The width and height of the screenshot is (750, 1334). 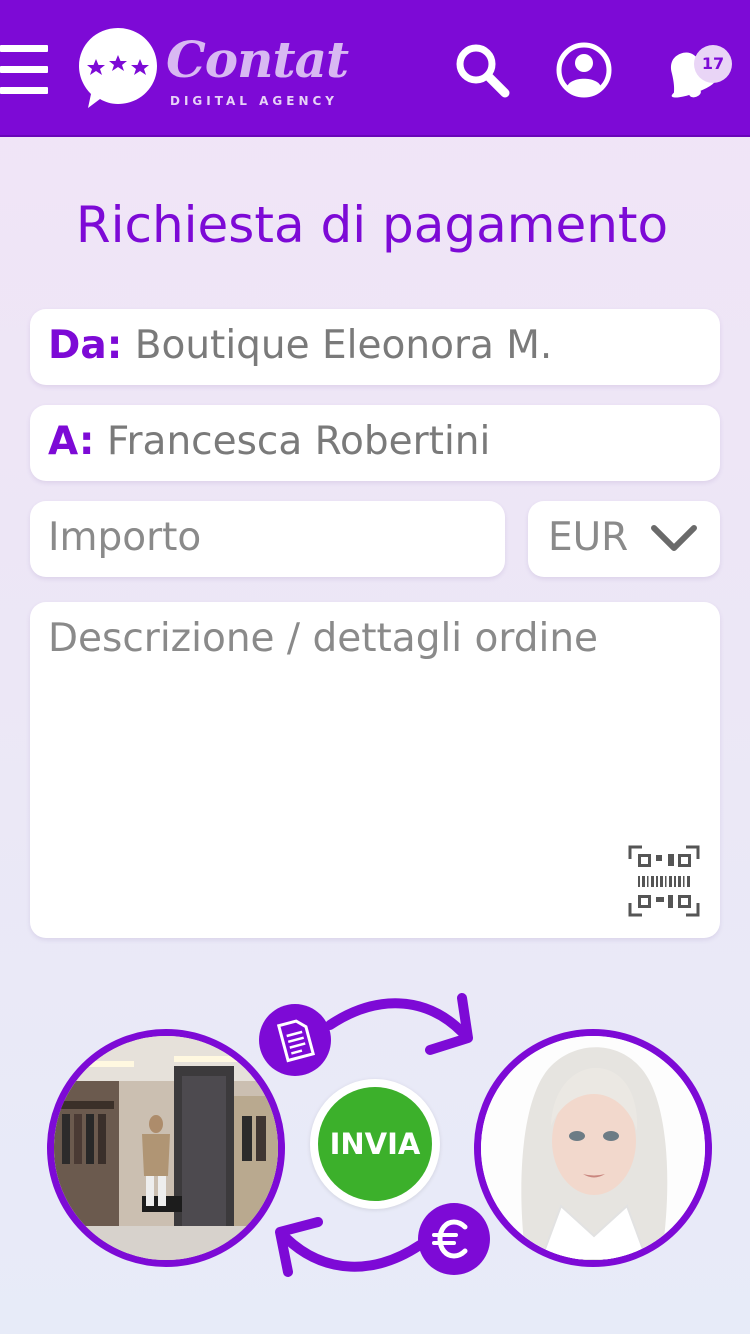 What do you see at coordinates (71, 441) in the screenshot?
I see `to-label: A:` at bounding box center [71, 441].